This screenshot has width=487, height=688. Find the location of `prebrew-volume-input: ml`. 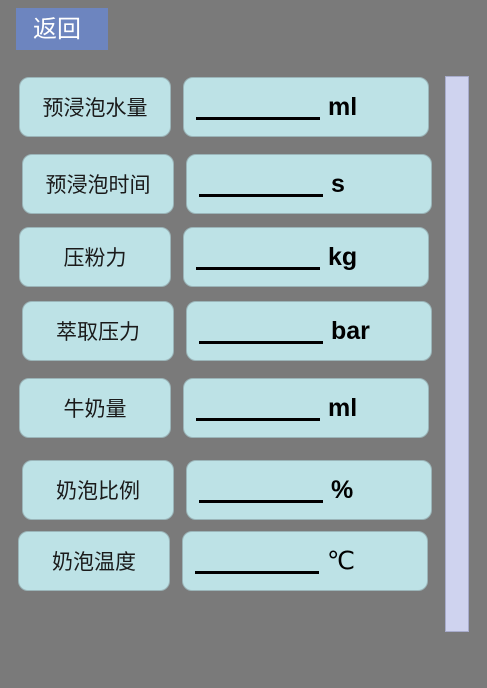

prebrew-volume-input: ml is located at coordinates (306, 107).